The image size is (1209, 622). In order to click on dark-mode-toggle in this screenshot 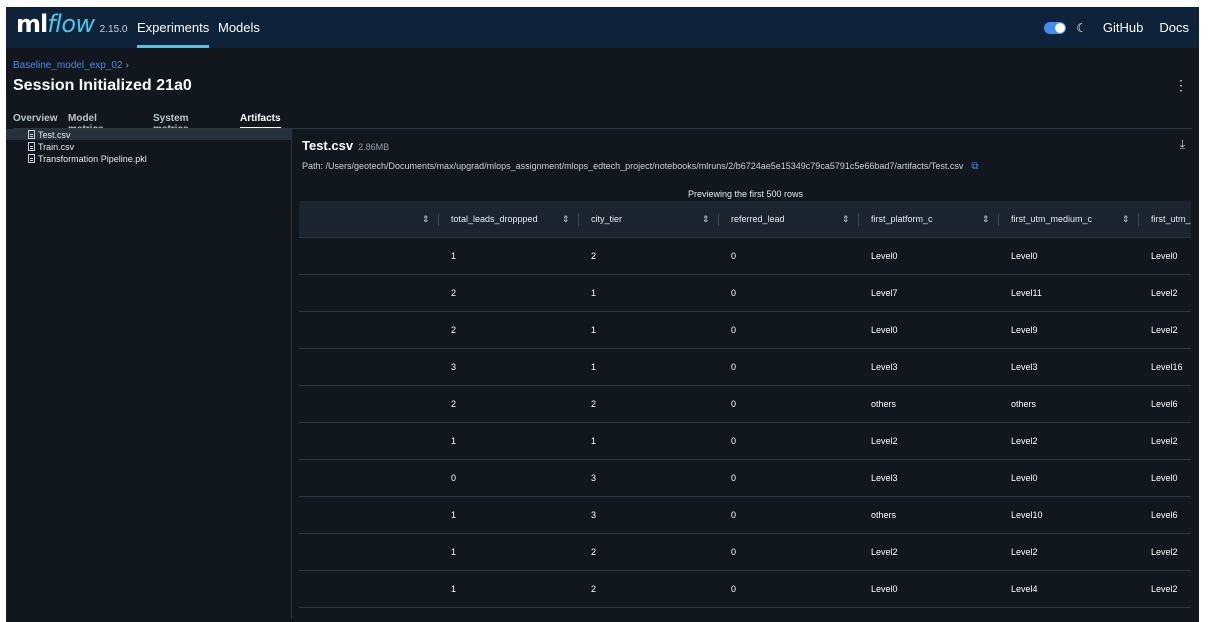, I will do `click(1055, 27)`.